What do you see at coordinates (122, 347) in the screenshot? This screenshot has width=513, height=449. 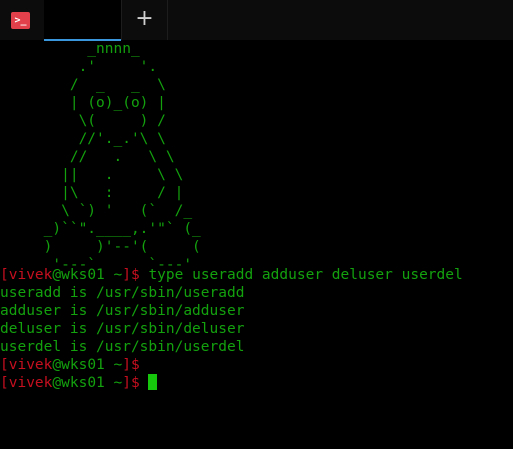 I see `output-line: userdel is /usr/sbin/userdel` at bounding box center [122, 347].